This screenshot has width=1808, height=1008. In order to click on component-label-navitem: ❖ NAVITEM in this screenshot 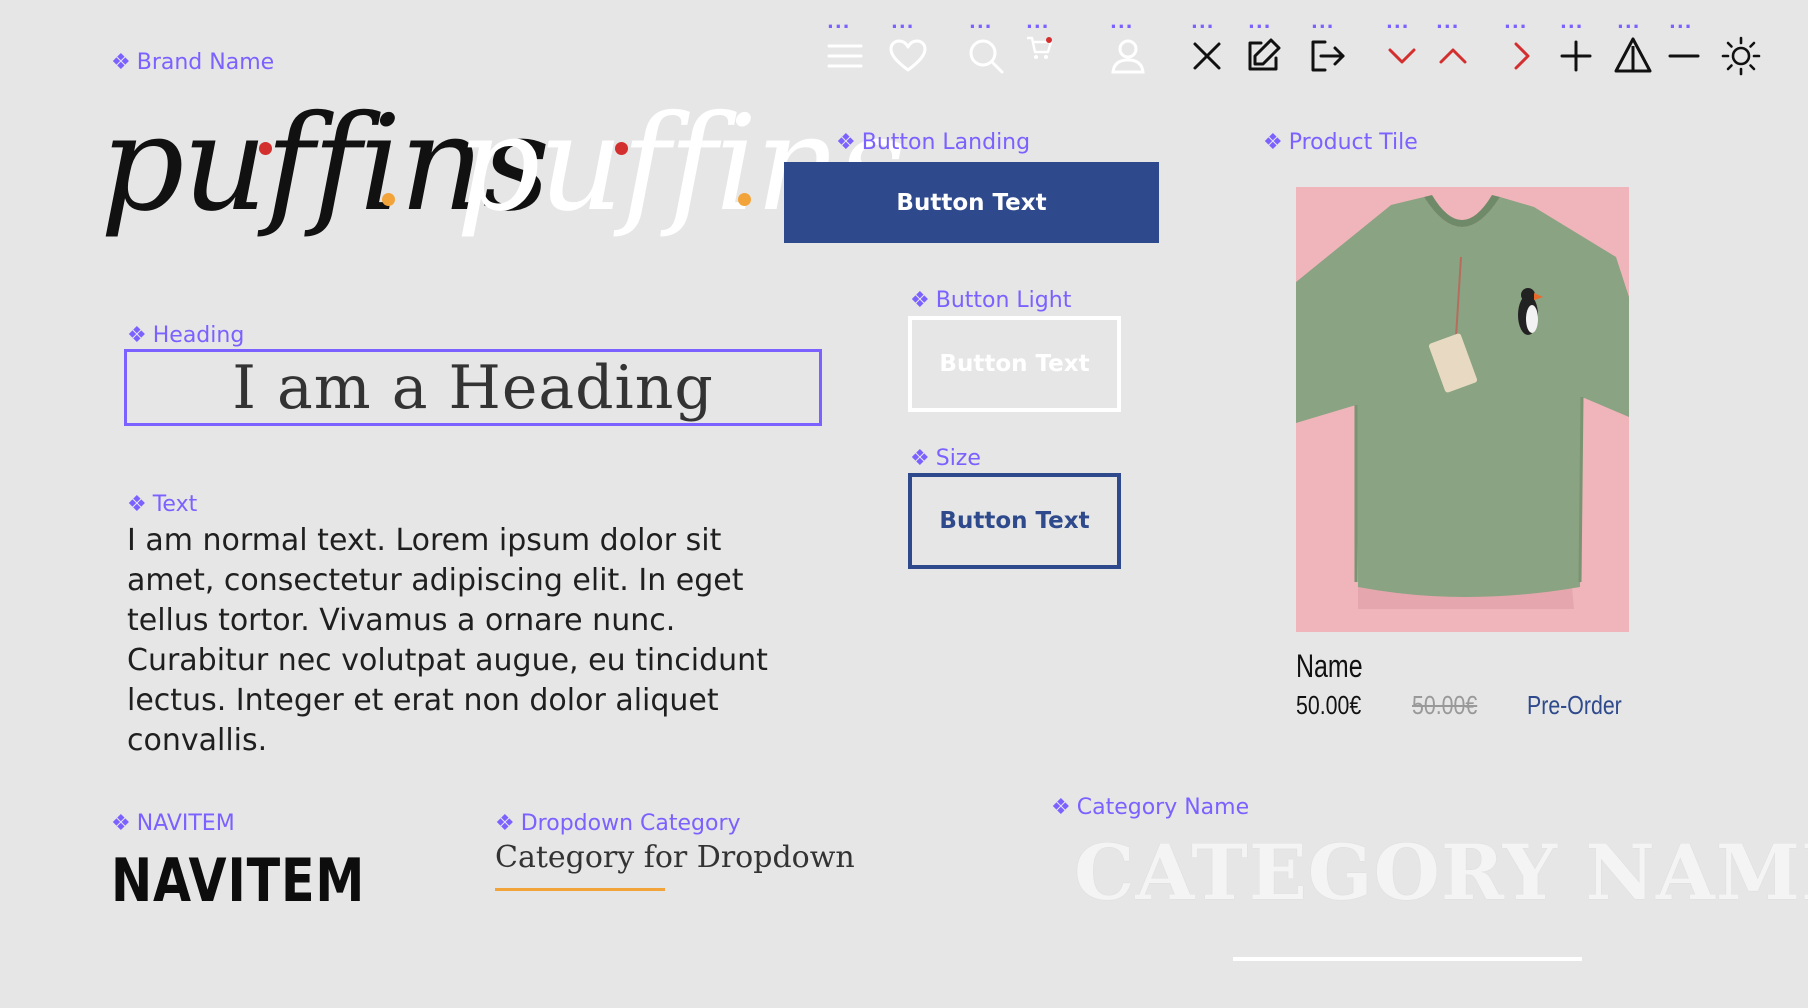, I will do `click(173, 823)`.